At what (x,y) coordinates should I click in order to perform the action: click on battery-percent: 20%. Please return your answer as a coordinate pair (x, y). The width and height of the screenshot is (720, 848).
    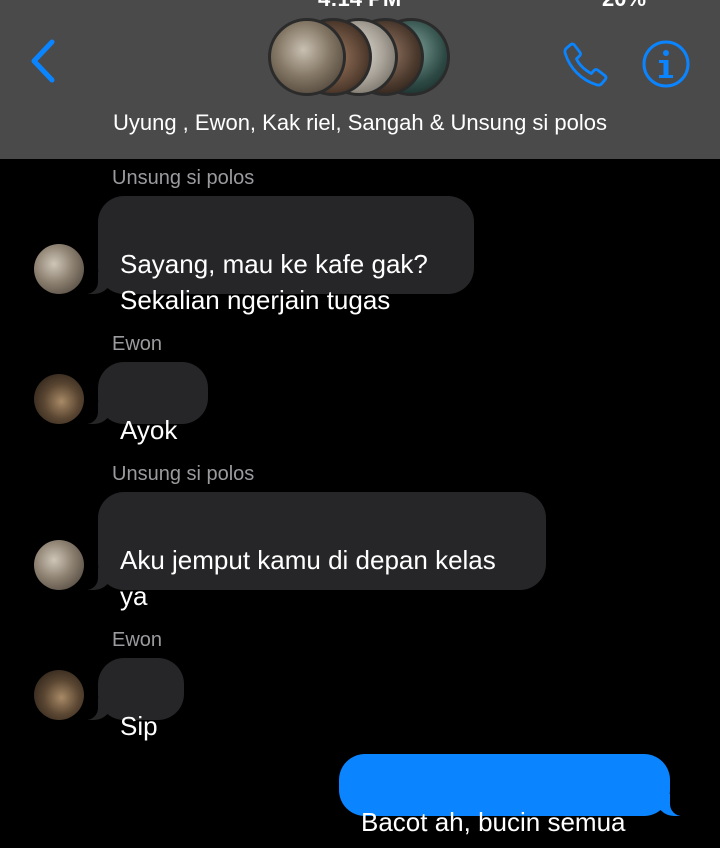
    Looking at the image, I should click on (624, 5).